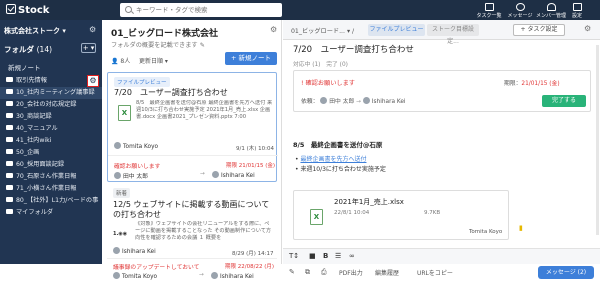 Image resolution: width=600 pixels, height=284 pixels. Describe the element at coordinates (587, 28) in the screenshot. I see `note-gear-icon: ⚙` at that location.